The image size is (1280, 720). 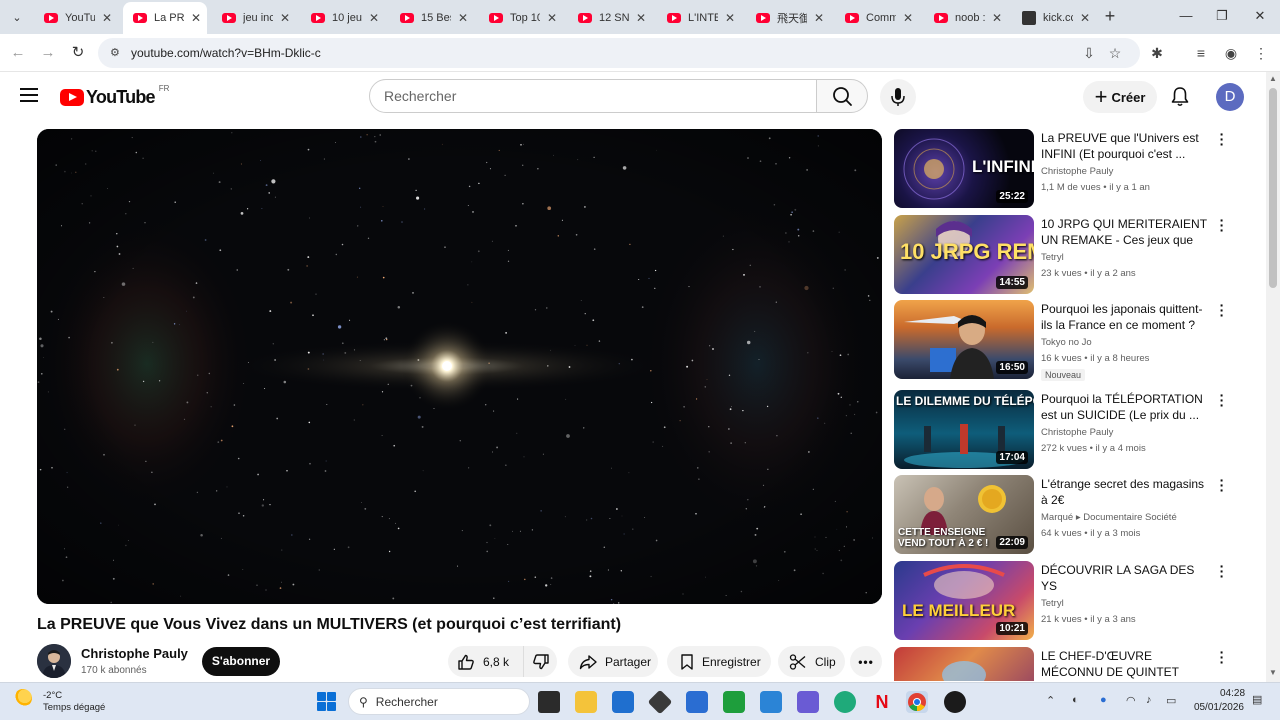 I want to click on browser-tab: 12 SNI ✕, so click(x=610, y=18).